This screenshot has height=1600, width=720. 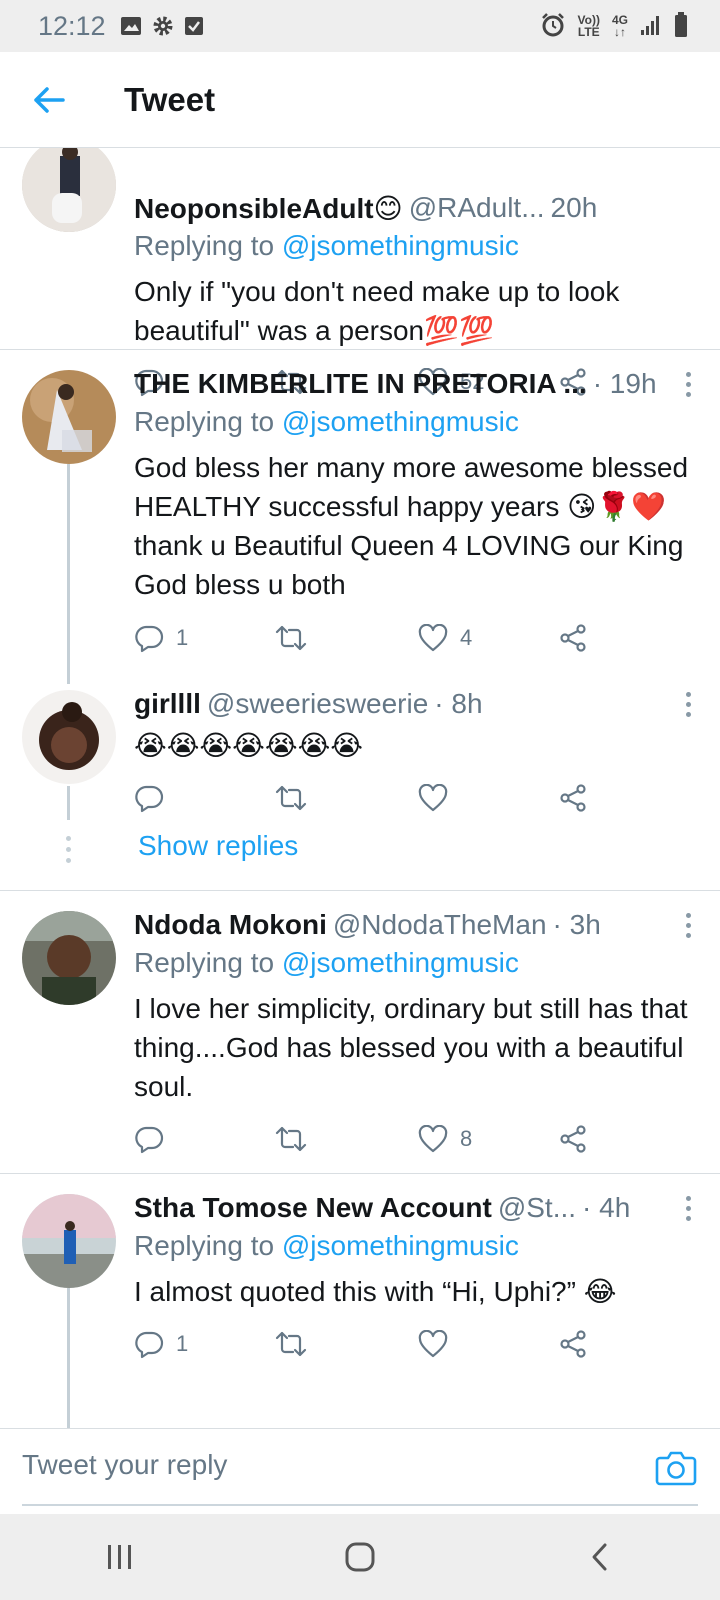 I want to click on tweet-time: · 4h, so click(x=606, y=1207).